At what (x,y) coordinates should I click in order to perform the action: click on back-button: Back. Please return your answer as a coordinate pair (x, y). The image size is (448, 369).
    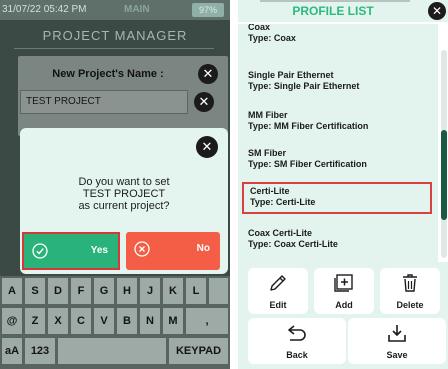
    Looking at the image, I should click on (297, 341).